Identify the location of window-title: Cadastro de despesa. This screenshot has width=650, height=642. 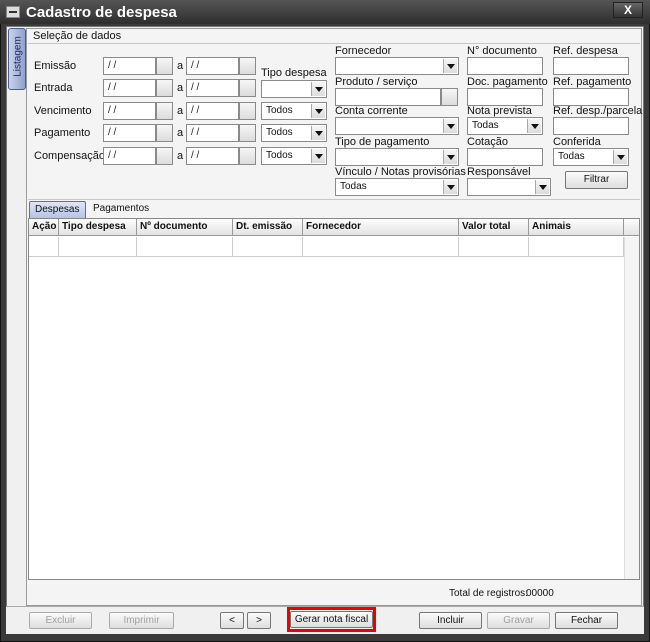
(101, 12).